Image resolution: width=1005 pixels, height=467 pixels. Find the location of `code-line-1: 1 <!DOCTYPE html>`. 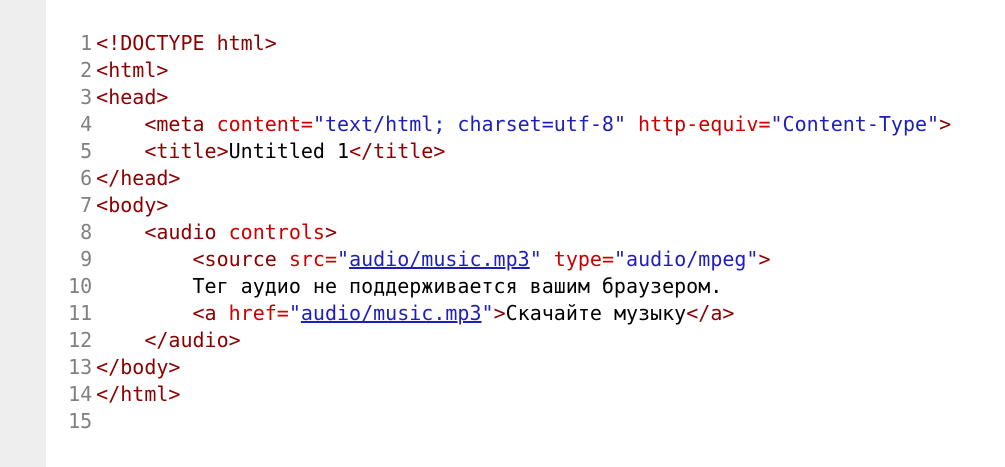

code-line-1: 1 <!DOCTYPE html> is located at coordinates (502, 29).